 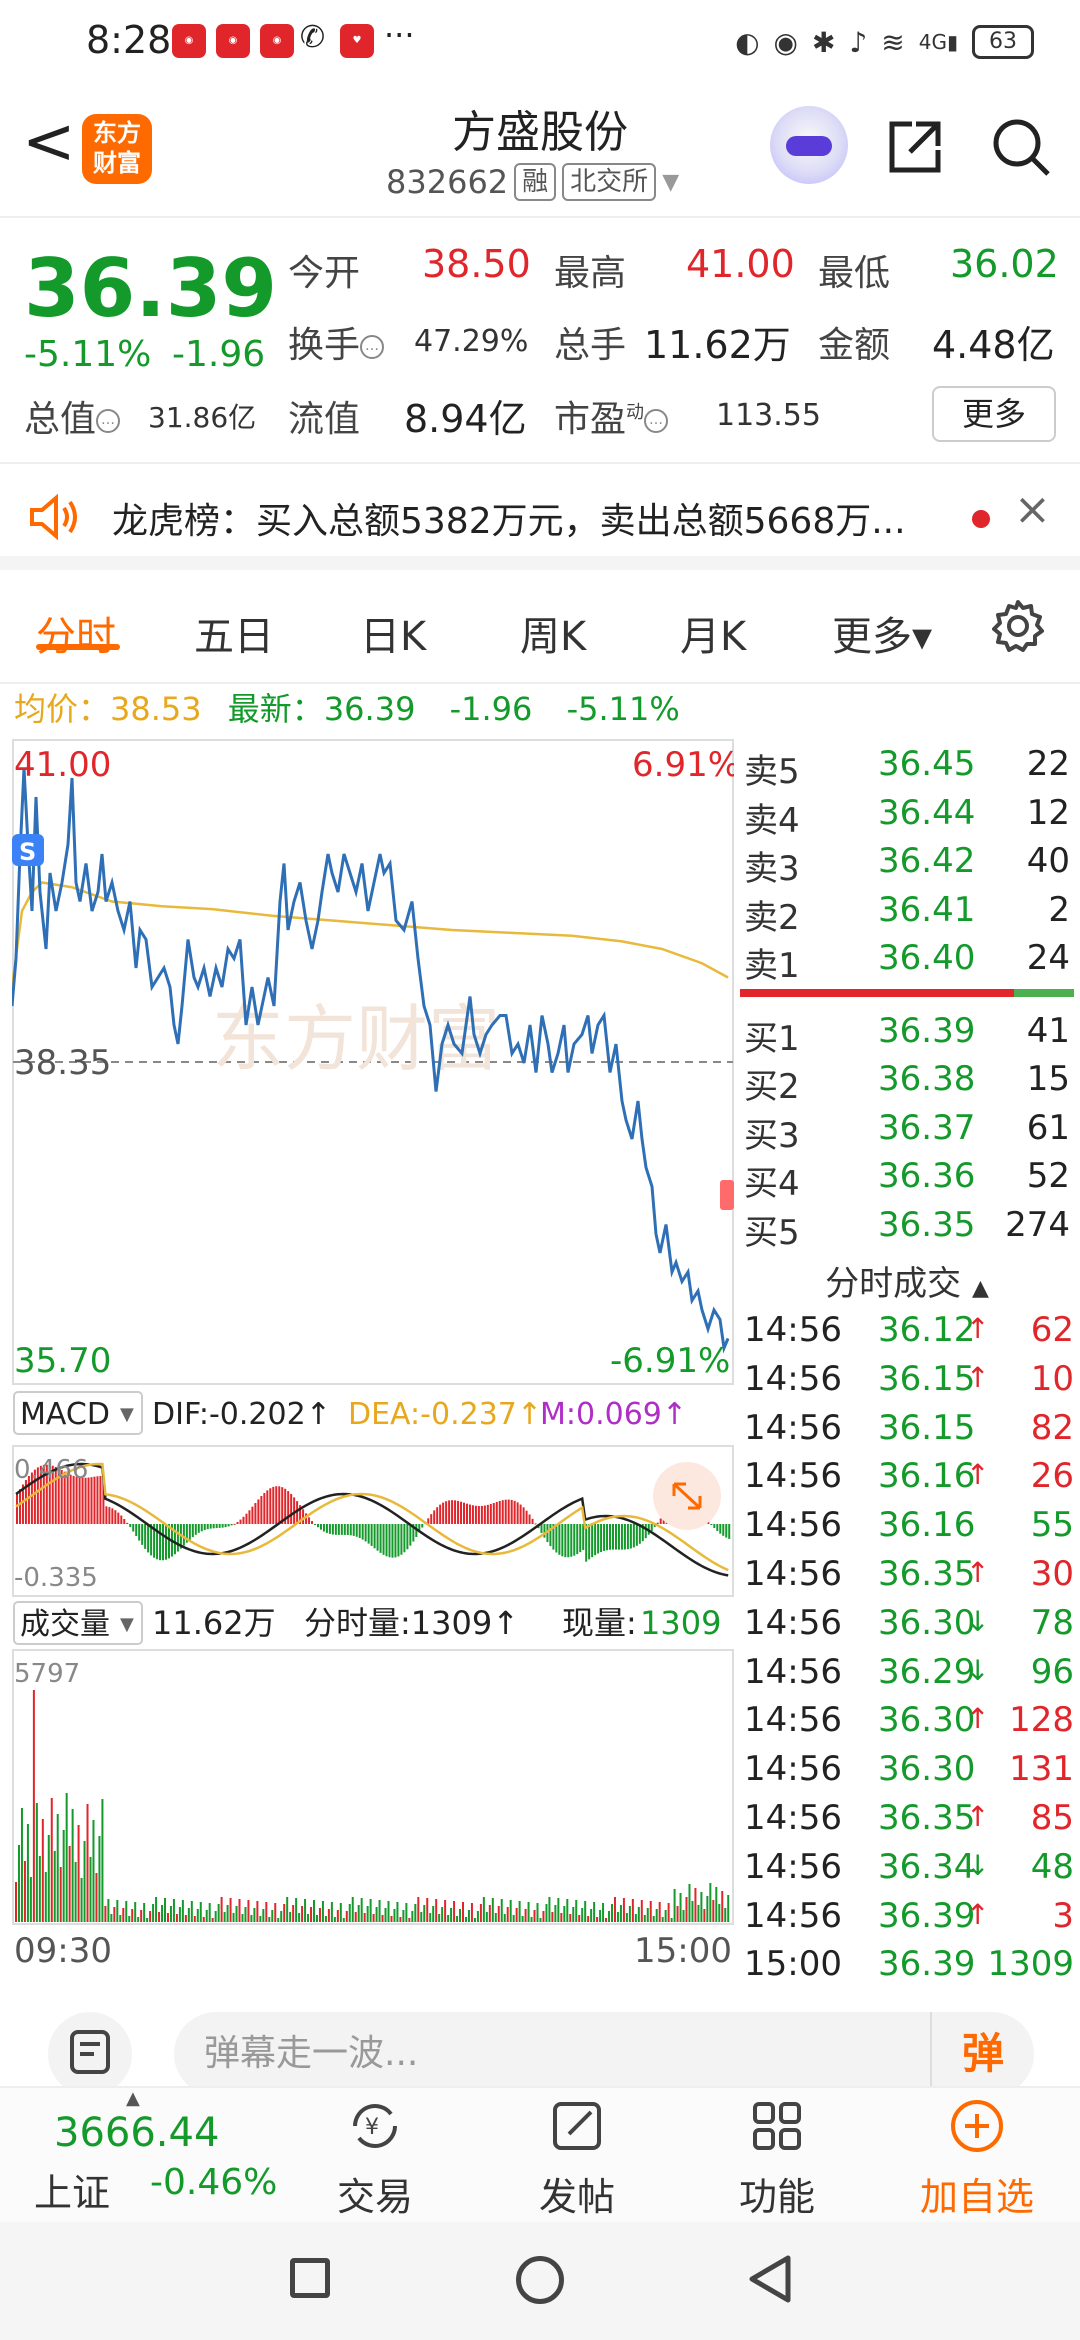 I want to click on order-volume: 15, so click(x=1048, y=1079).